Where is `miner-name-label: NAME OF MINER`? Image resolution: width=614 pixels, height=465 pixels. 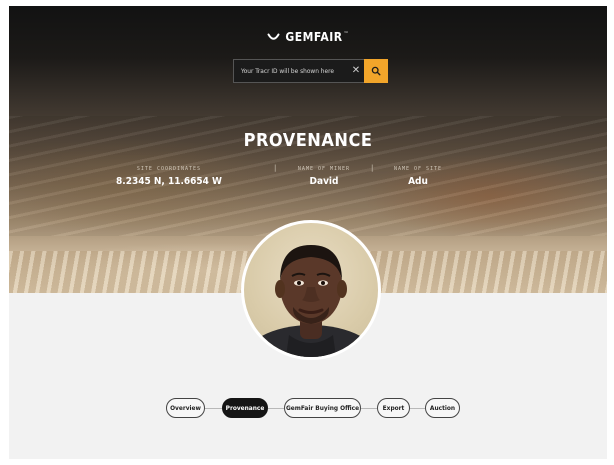 miner-name-label: NAME OF MINER is located at coordinates (324, 169).